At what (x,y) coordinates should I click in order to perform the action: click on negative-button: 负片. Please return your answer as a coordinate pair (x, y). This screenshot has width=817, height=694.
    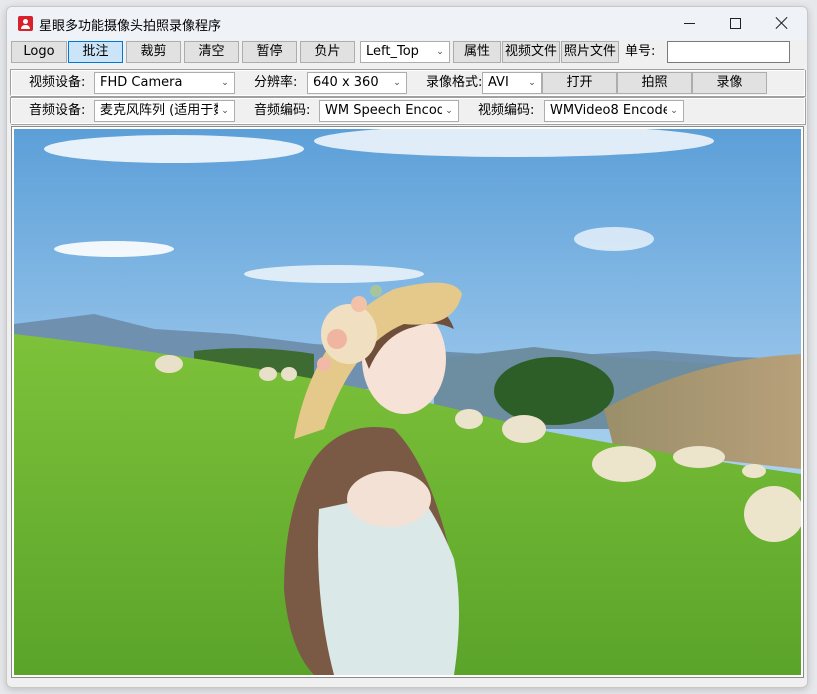
    Looking at the image, I should click on (327, 52).